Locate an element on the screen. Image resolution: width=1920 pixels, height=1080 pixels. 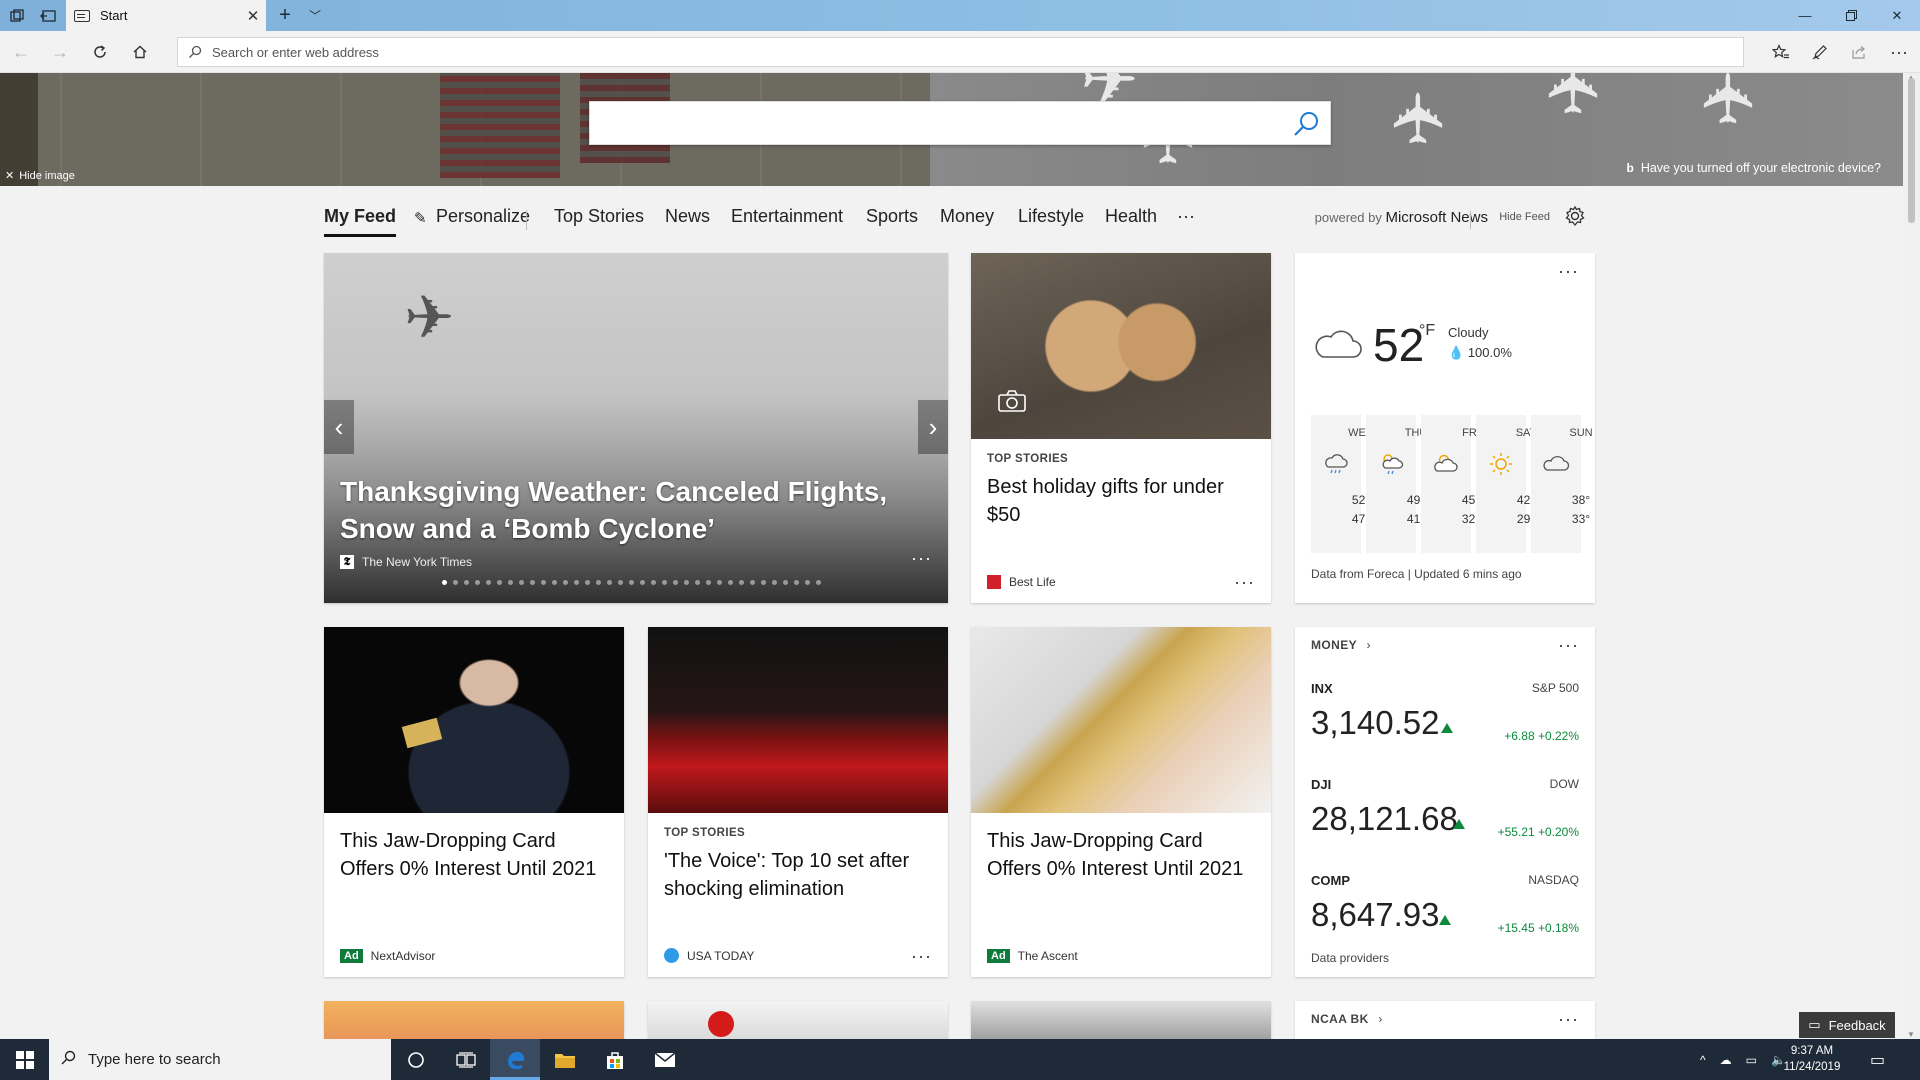
back-icon: ← is located at coordinates (21, 52).